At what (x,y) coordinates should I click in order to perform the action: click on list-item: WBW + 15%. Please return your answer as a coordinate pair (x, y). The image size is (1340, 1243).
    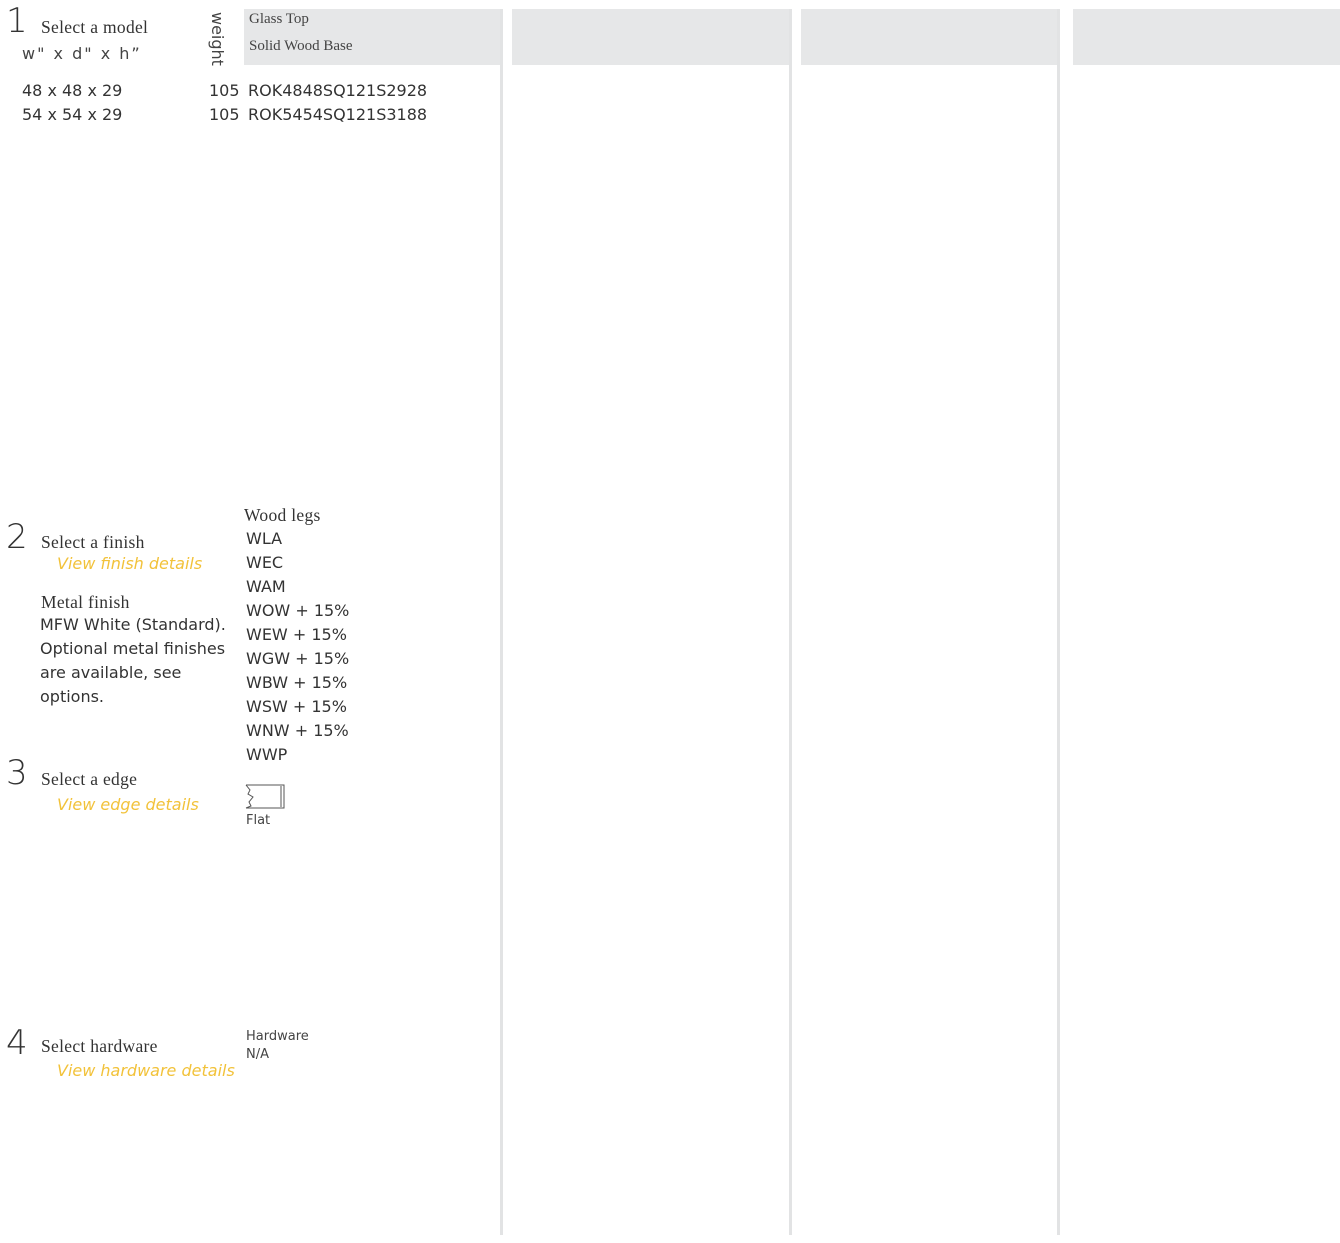
    Looking at the image, I should click on (297, 682).